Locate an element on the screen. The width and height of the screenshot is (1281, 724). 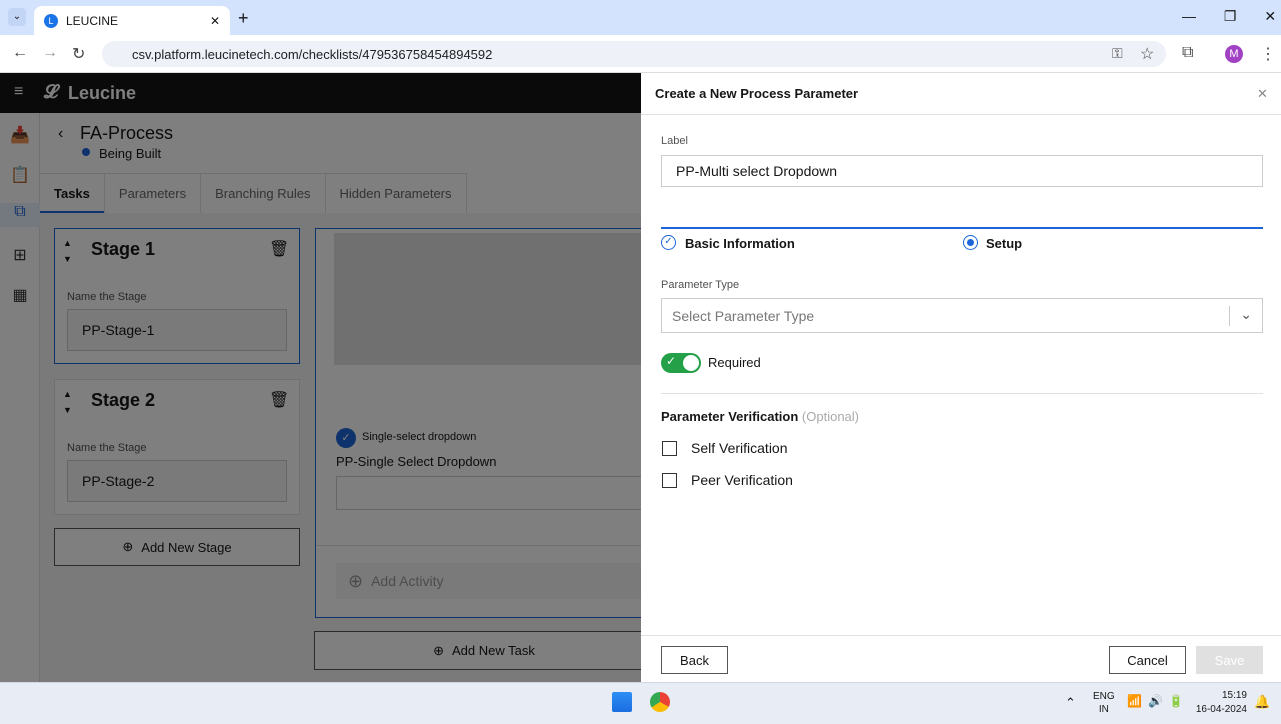
back-nav-icon: ← is located at coordinates (20, 53).